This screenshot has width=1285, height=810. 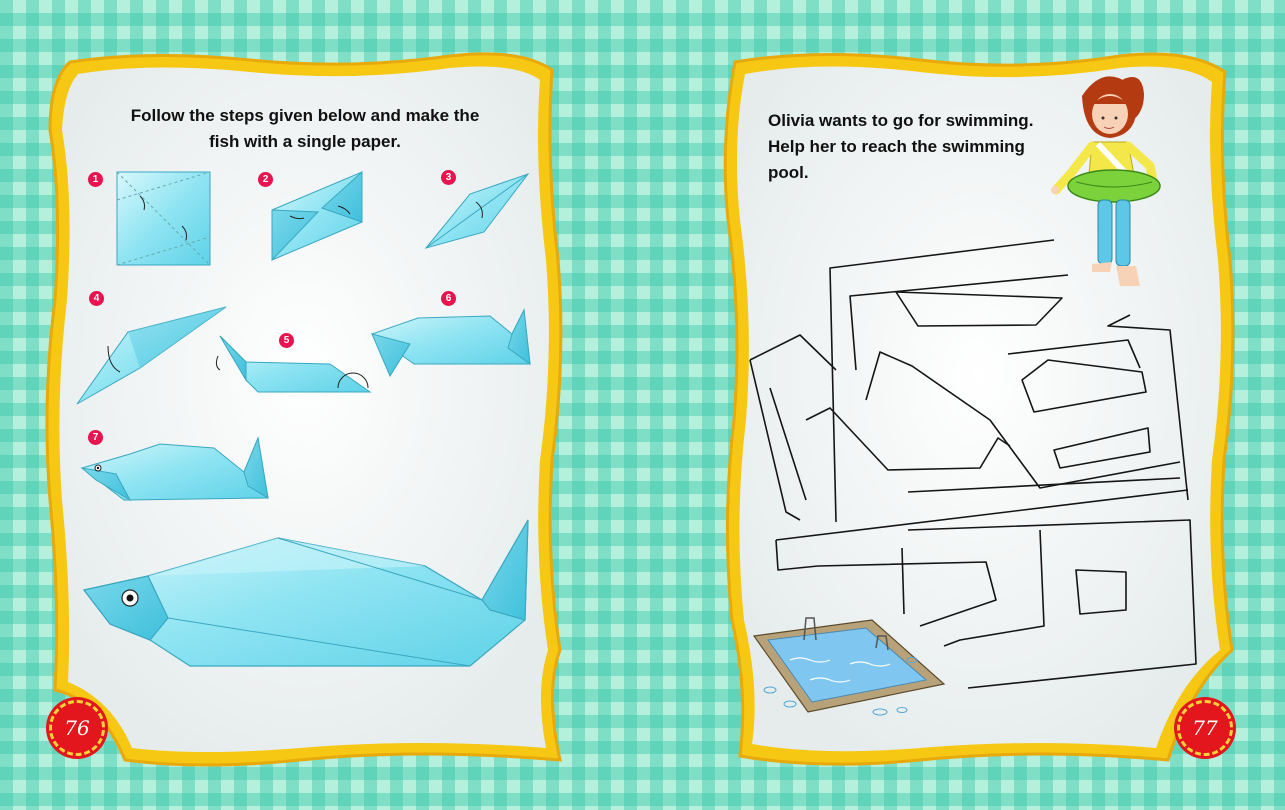 What do you see at coordinates (448, 298) in the screenshot?
I see `step-badge-6: 6` at bounding box center [448, 298].